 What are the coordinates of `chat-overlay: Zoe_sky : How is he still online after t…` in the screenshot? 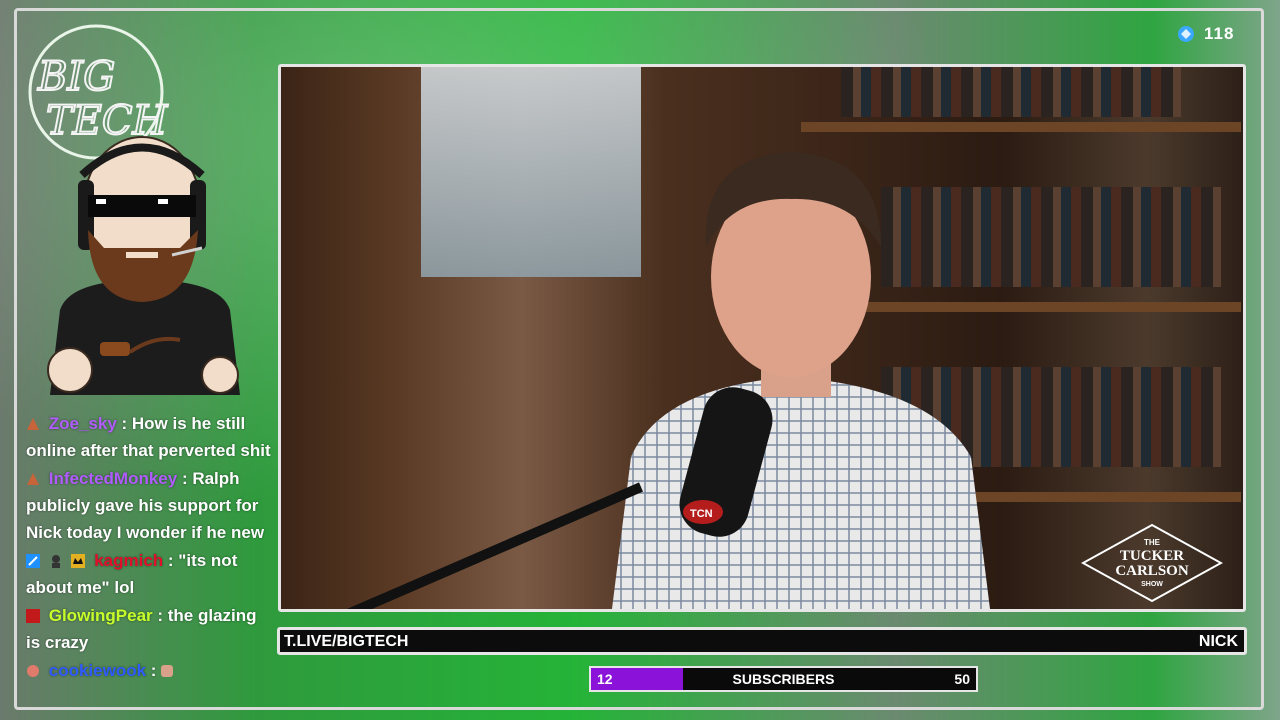 It's located at (150, 560).